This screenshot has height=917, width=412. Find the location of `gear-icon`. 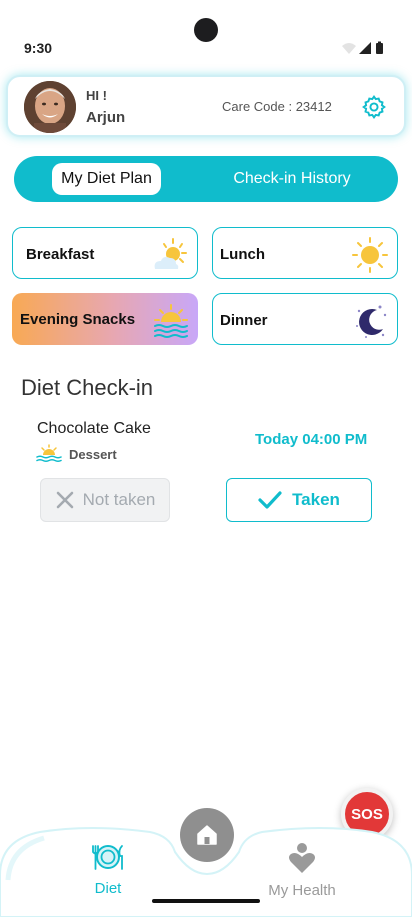

gear-icon is located at coordinates (374, 107).